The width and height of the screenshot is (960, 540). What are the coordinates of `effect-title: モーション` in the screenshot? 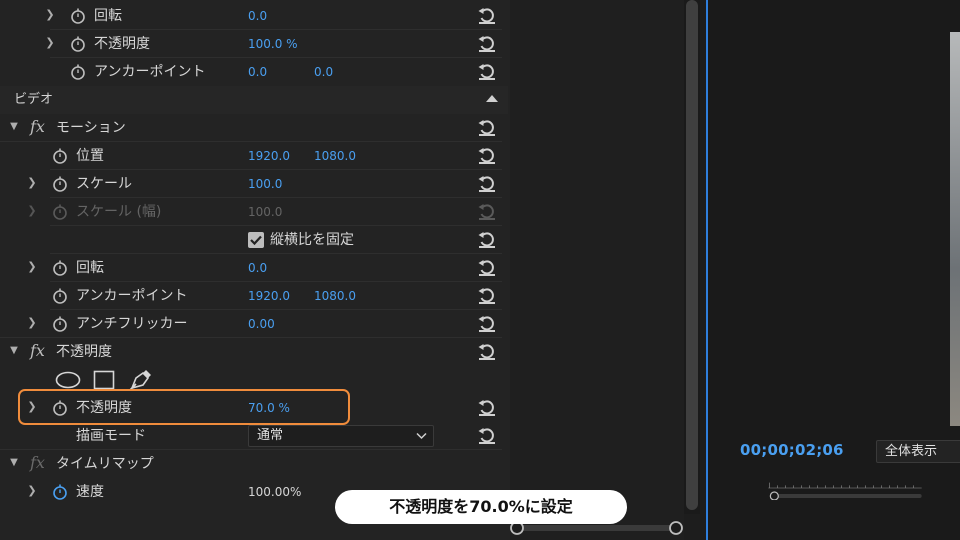 It's located at (91, 128).